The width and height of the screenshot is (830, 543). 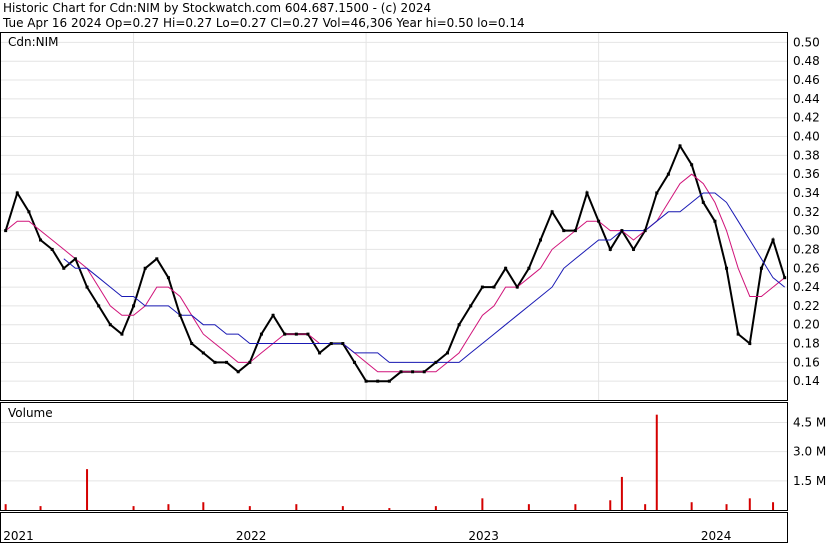 I want to click on price-y-tick-label: 0.48, so click(x=806, y=61).